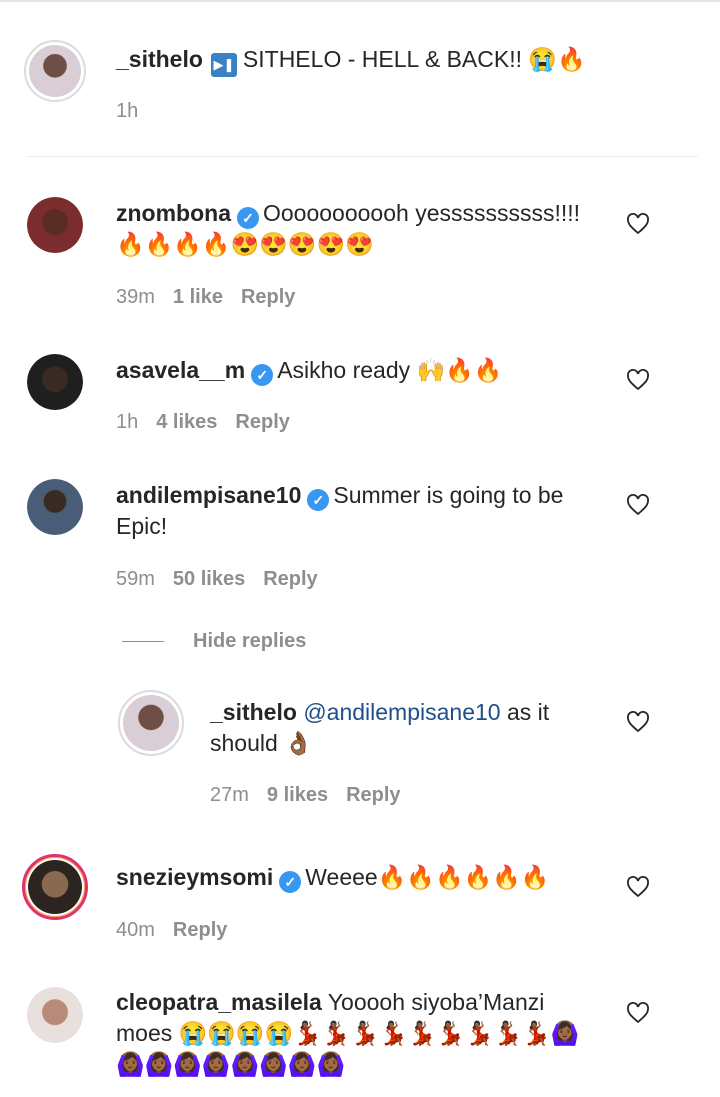 This screenshot has width=720, height=1097. I want to click on likes-count: 50 likes, so click(209, 579).